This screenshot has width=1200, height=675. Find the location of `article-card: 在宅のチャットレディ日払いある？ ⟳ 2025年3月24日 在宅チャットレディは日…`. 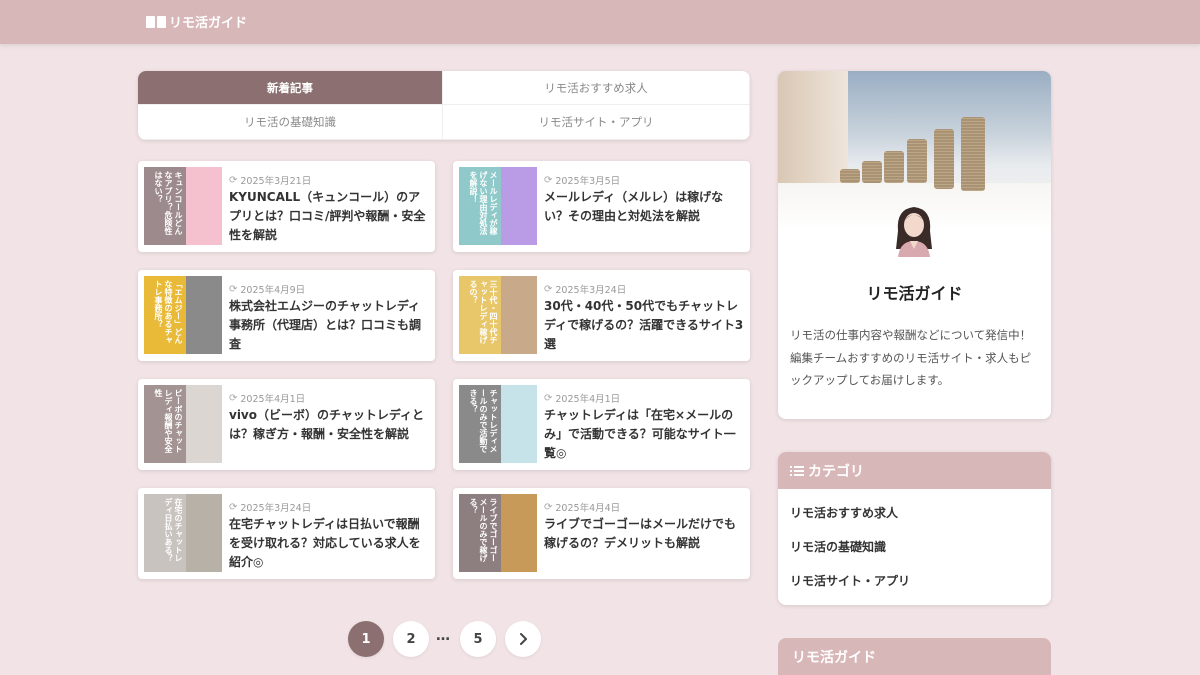

article-card: 在宅のチャットレディ日払いある？ ⟳ 2025年3月24日 在宅チャットレディは日… is located at coordinates (286, 533).